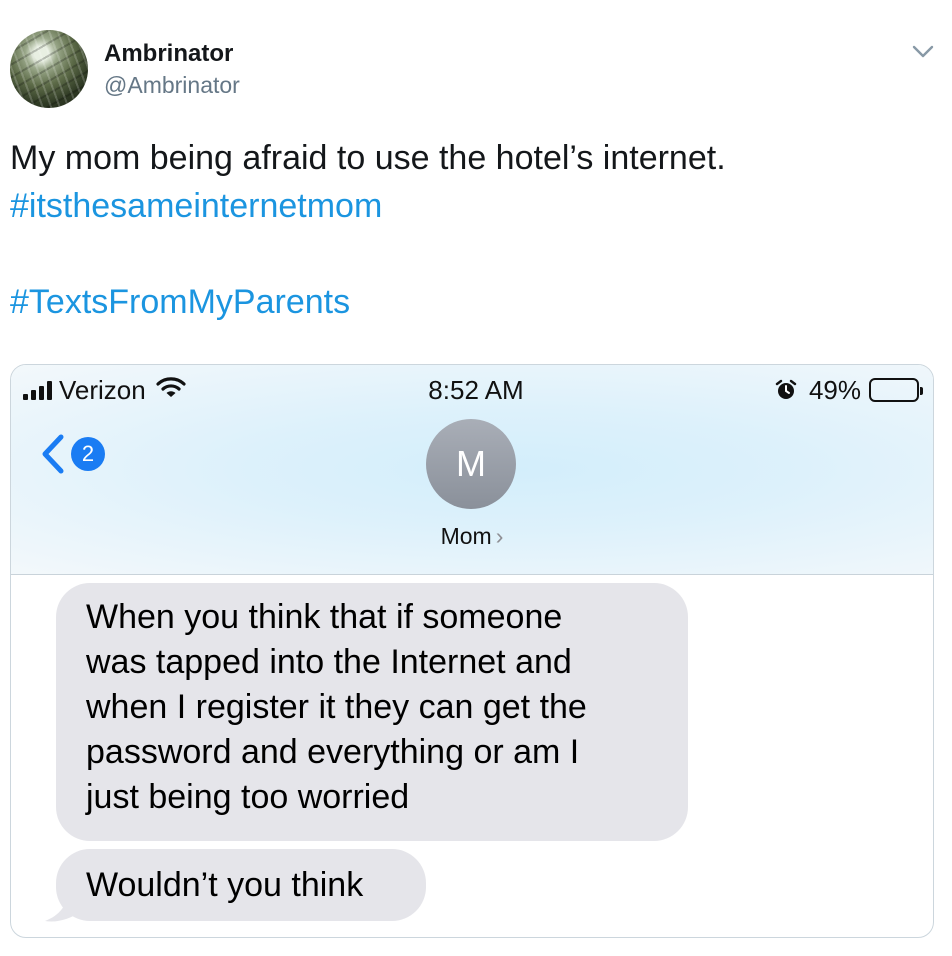 The width and height of the screenshot is (952, 956). Describe the element at coordinates (336, 707) in the screenshot. I see `message-line: when I register it they can get the` at that location.